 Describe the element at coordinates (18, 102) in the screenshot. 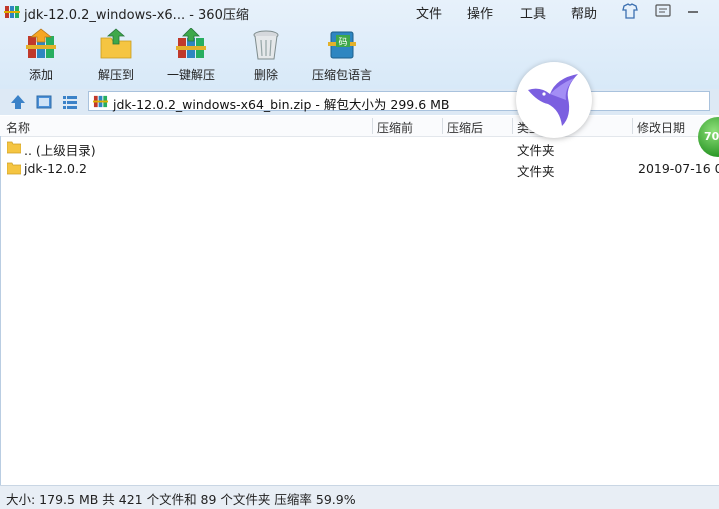

I see `up-arrow-icon` at that location.